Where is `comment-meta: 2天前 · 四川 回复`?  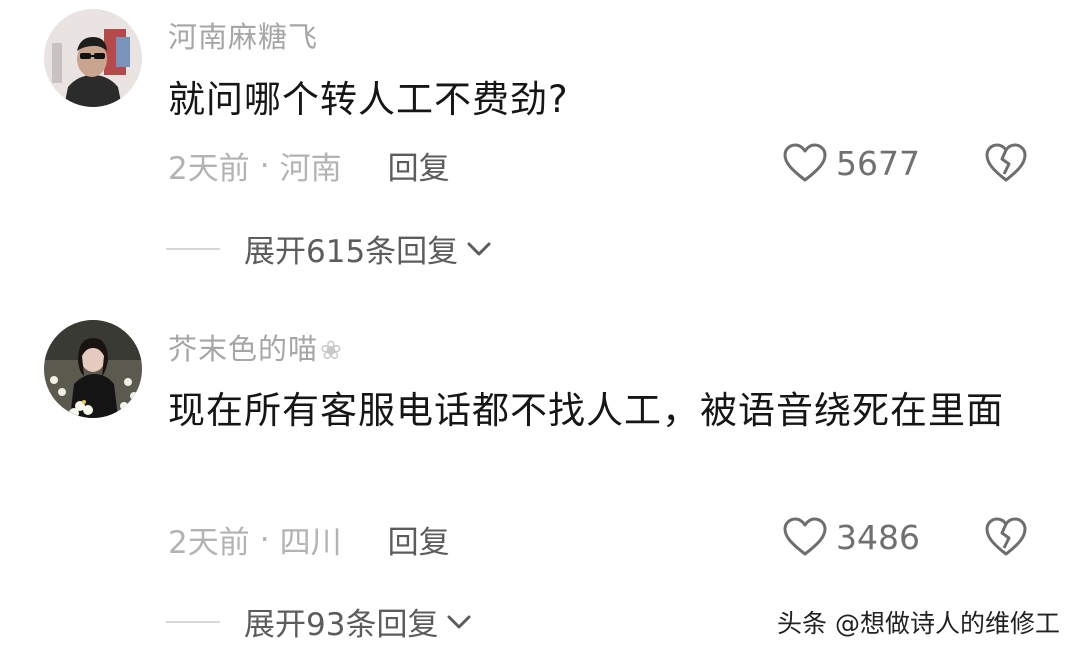
comment-meta: 2天前 · 四川 回复 is located at coordinates (309, 539).